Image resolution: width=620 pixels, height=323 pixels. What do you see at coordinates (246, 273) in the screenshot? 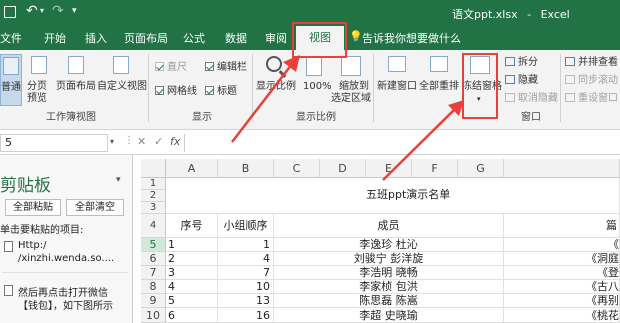
I see `cell-b7: 7` at bounding box center [246, 273].